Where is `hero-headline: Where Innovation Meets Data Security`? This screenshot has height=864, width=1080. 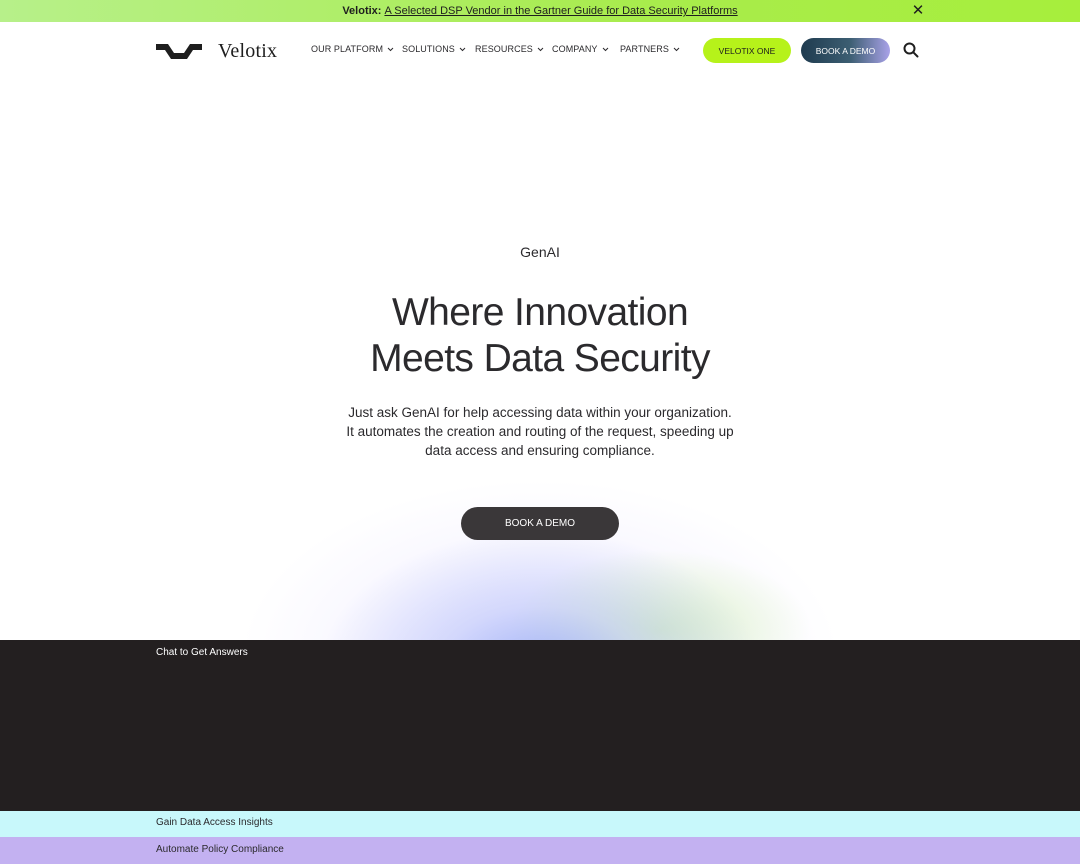
hero-headline: Where Innovation Meets Data Security is located at coordinates (540, 336).